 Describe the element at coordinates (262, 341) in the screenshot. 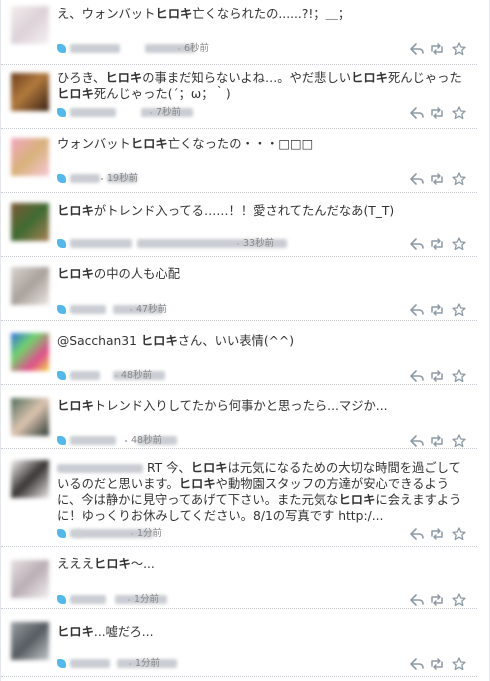

I see `tweet-text: @Sacchan31 ヒロキさん、いい表情(^^)` at that location.